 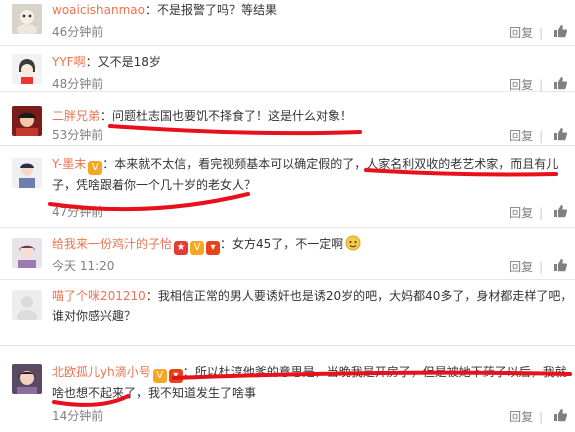 I want to click on emoji-icon, so click(x=352, y=243).